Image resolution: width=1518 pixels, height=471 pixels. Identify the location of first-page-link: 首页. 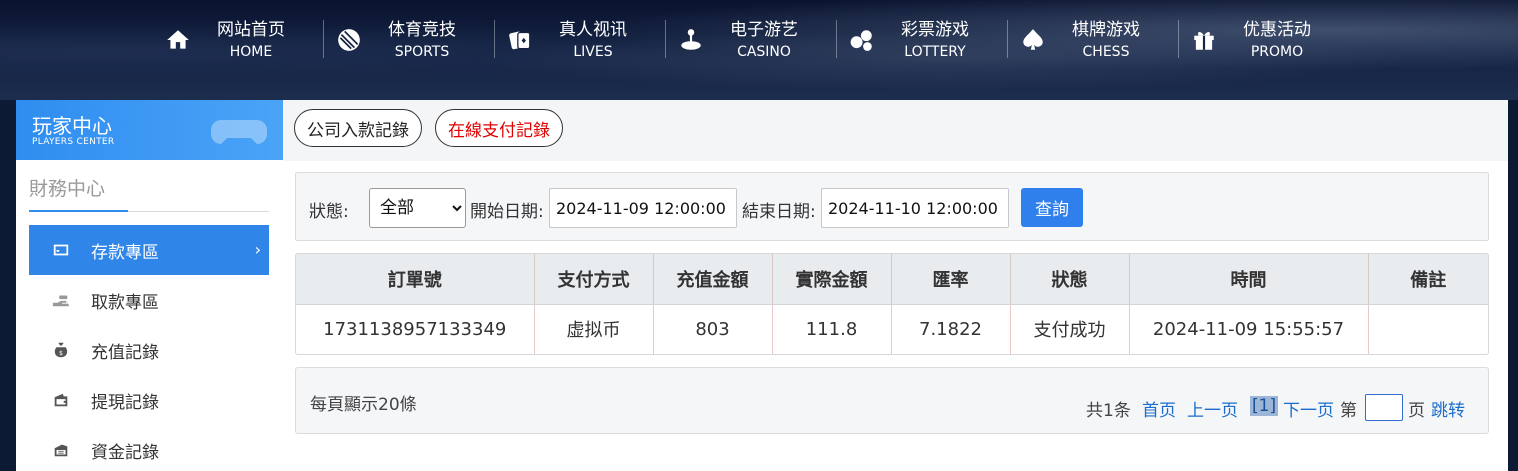
(1159, 408).